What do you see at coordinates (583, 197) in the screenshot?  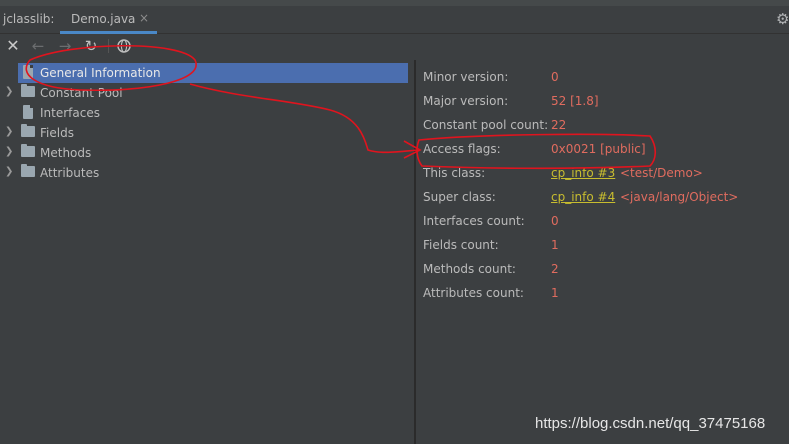 I see `cp-info-link: cp_info #4` at bounding box center [583, 197].